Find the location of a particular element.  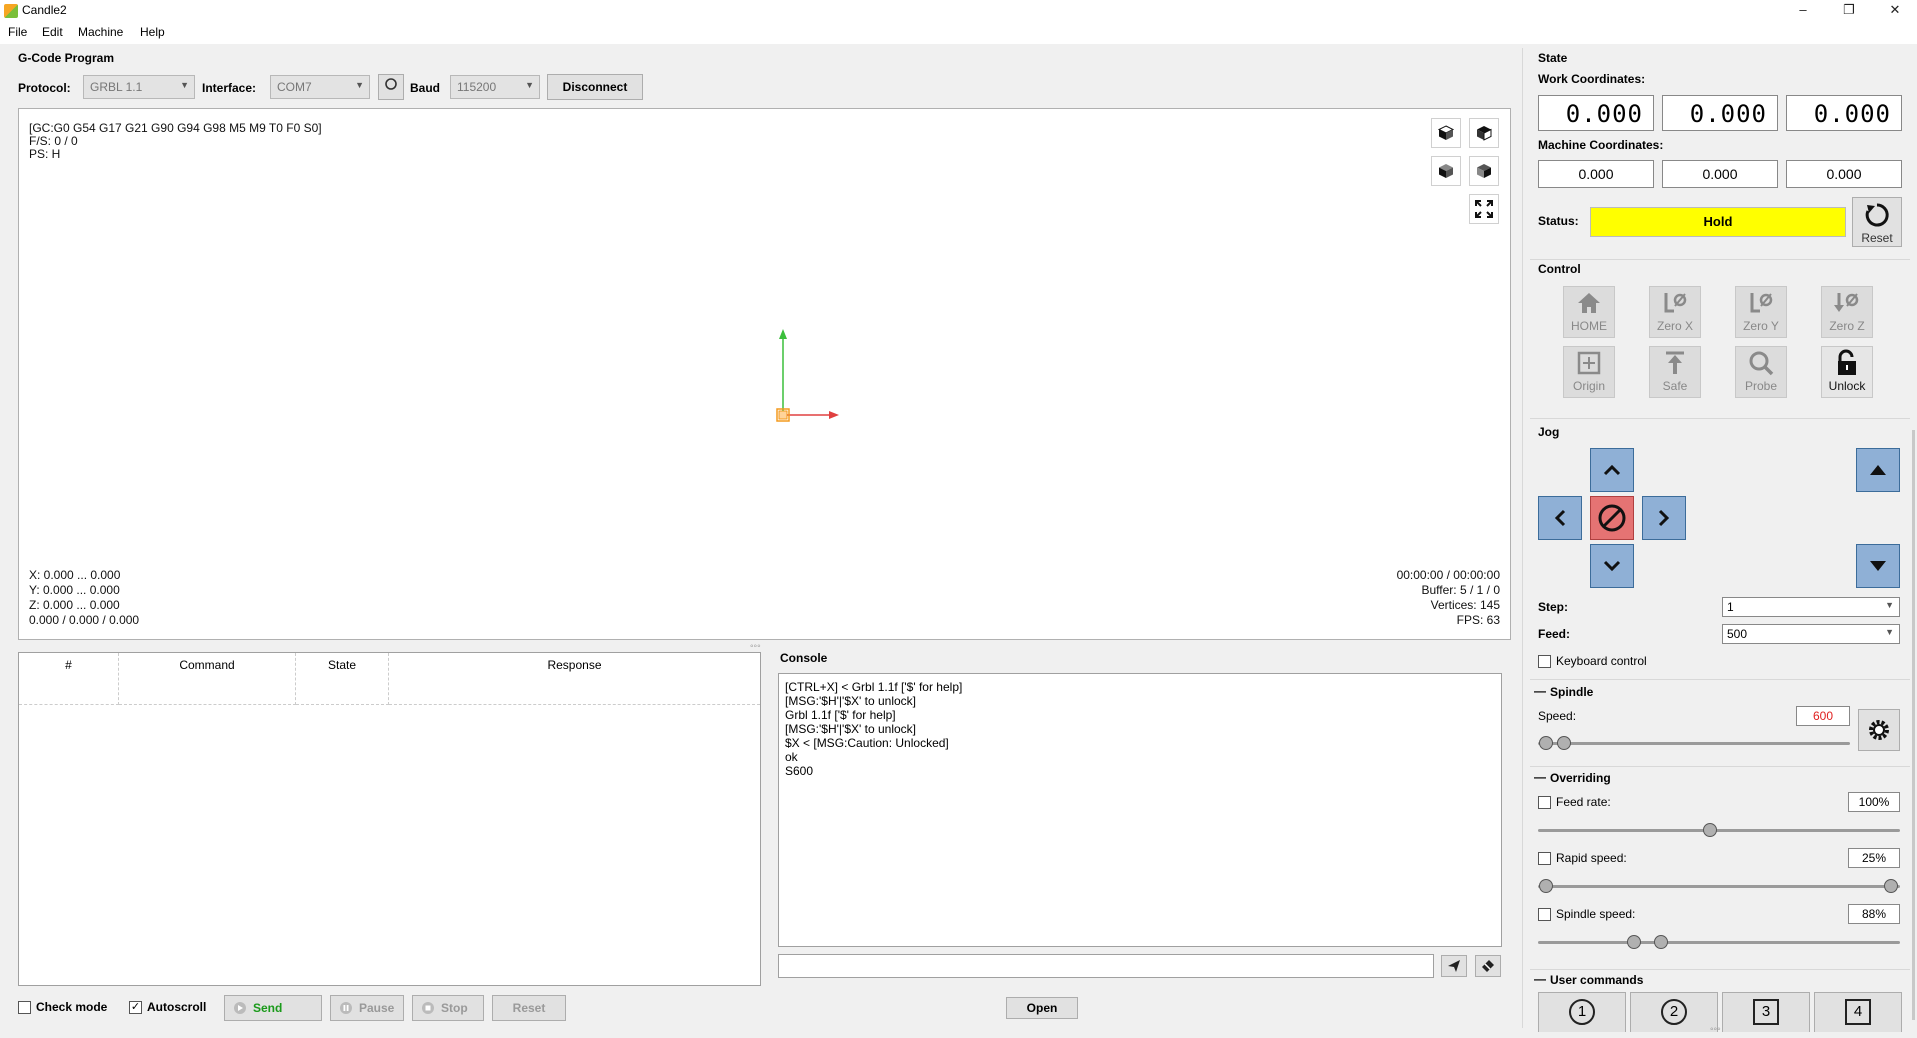

send-button: Send is located at coordinates (273, 1008).